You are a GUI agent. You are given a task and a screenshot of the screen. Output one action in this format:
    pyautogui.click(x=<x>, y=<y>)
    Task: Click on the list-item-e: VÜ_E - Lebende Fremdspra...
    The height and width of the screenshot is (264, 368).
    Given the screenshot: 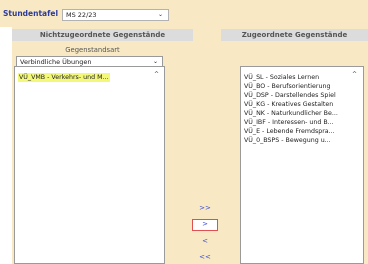 What is the action you would take?
    pyautogui.click(x=289, y=131)
    